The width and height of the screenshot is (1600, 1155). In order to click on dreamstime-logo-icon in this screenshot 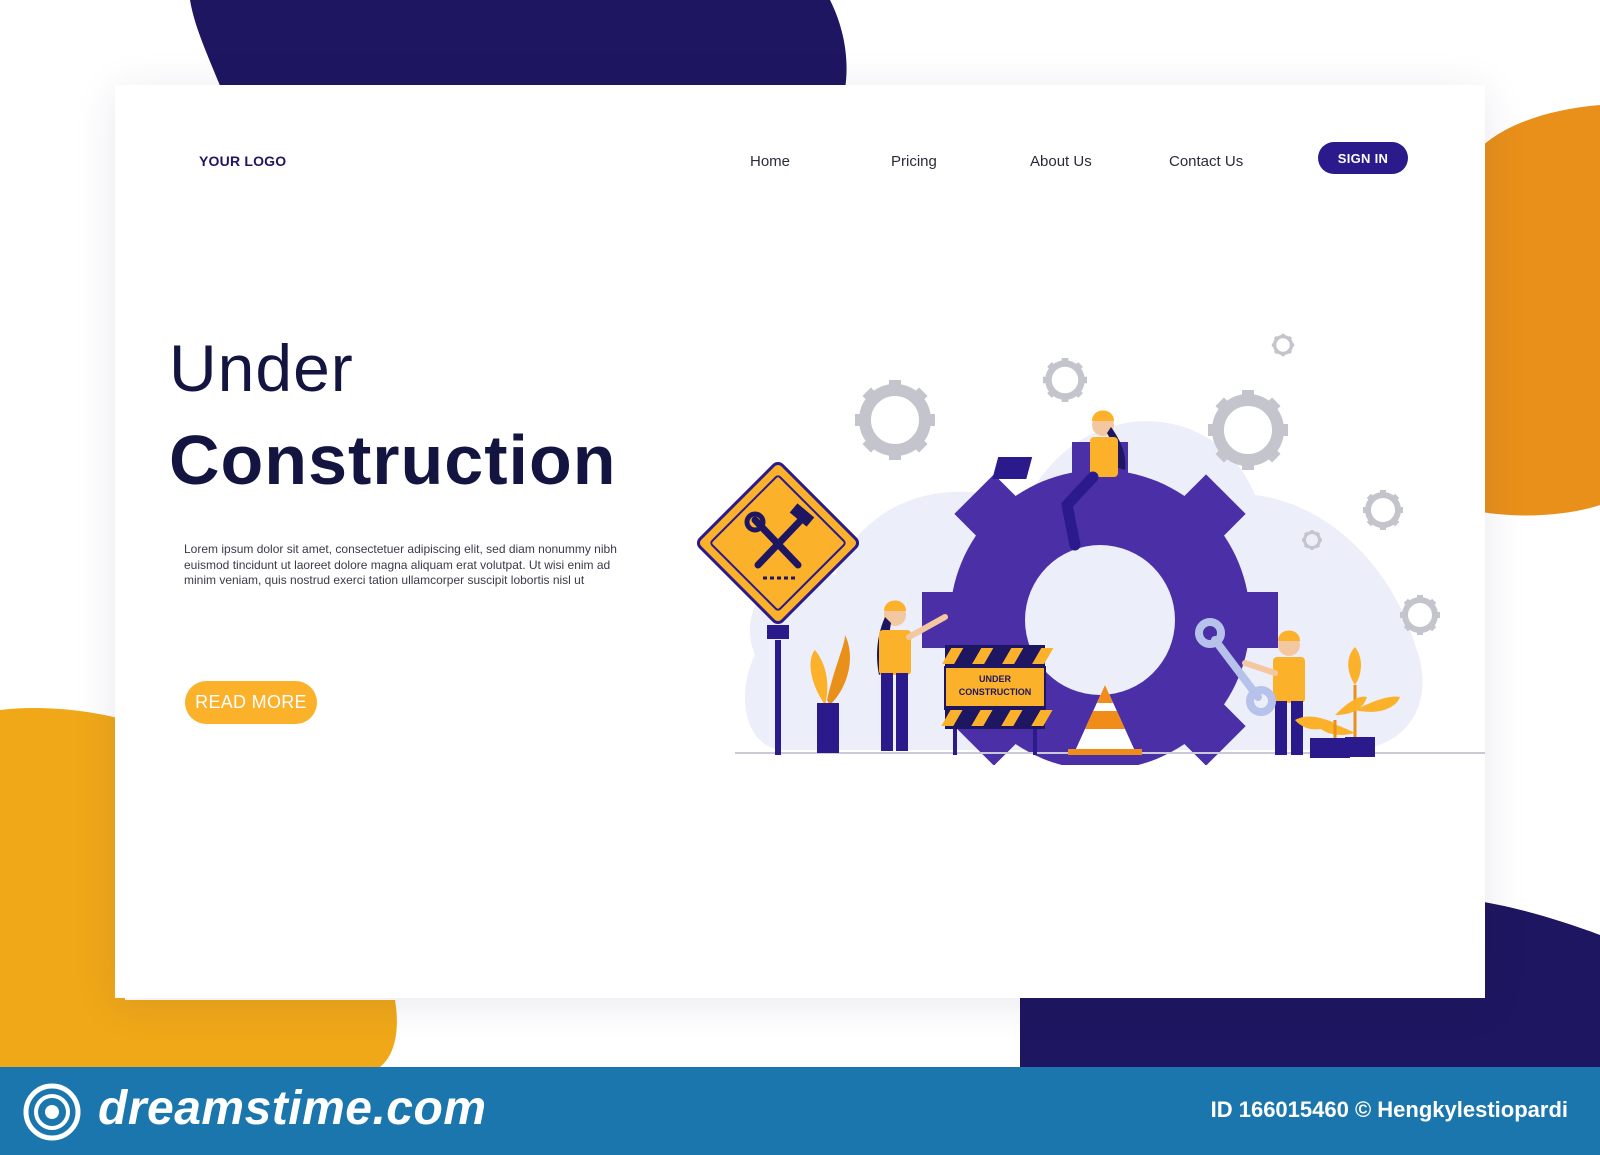, I will do `click(52, 1112)`.